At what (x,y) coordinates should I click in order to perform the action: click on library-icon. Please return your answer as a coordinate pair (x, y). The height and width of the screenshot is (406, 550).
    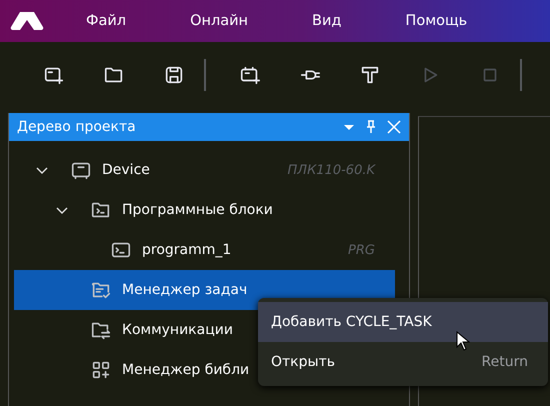
    Looking at the image, I should click on (101, 370).